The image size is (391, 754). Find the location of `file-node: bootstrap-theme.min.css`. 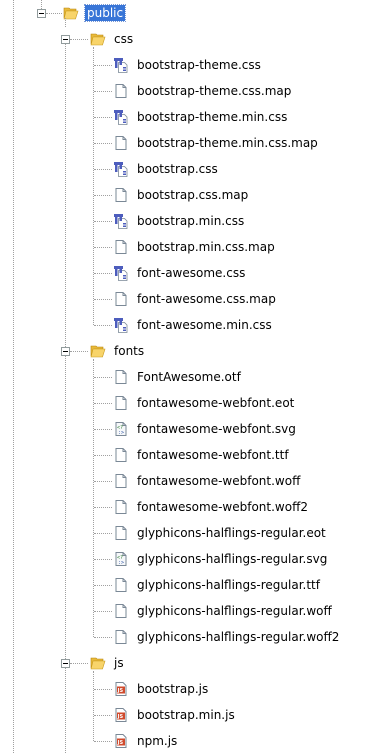

file-node: bootstrap-theme.min.css is located at coordinates (201, 117).